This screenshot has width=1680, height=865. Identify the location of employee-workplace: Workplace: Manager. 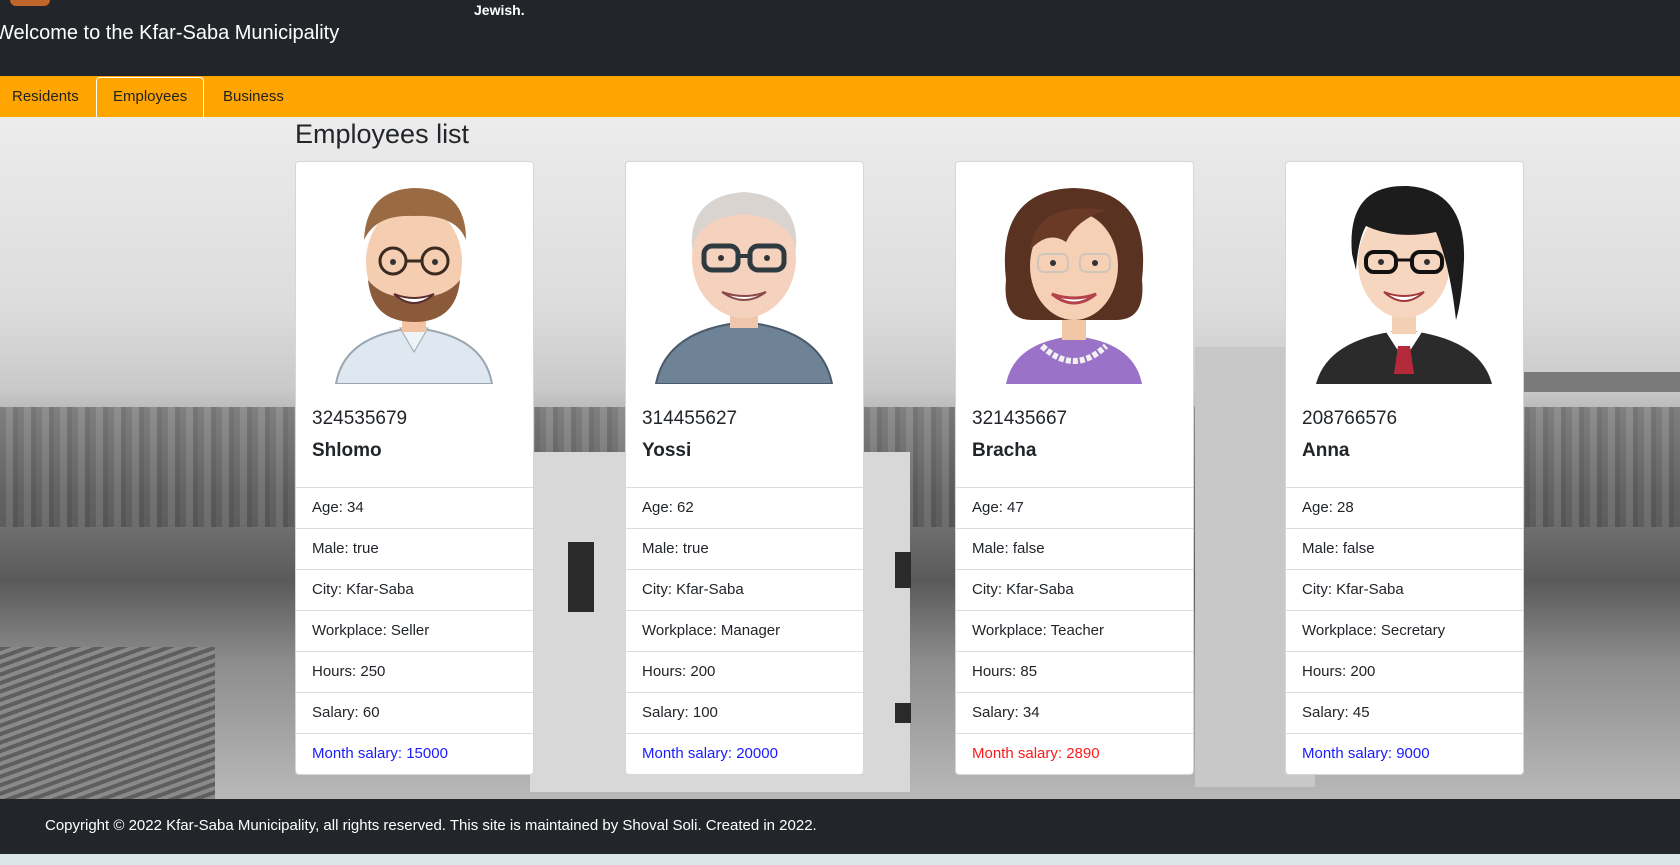
(744, 630).